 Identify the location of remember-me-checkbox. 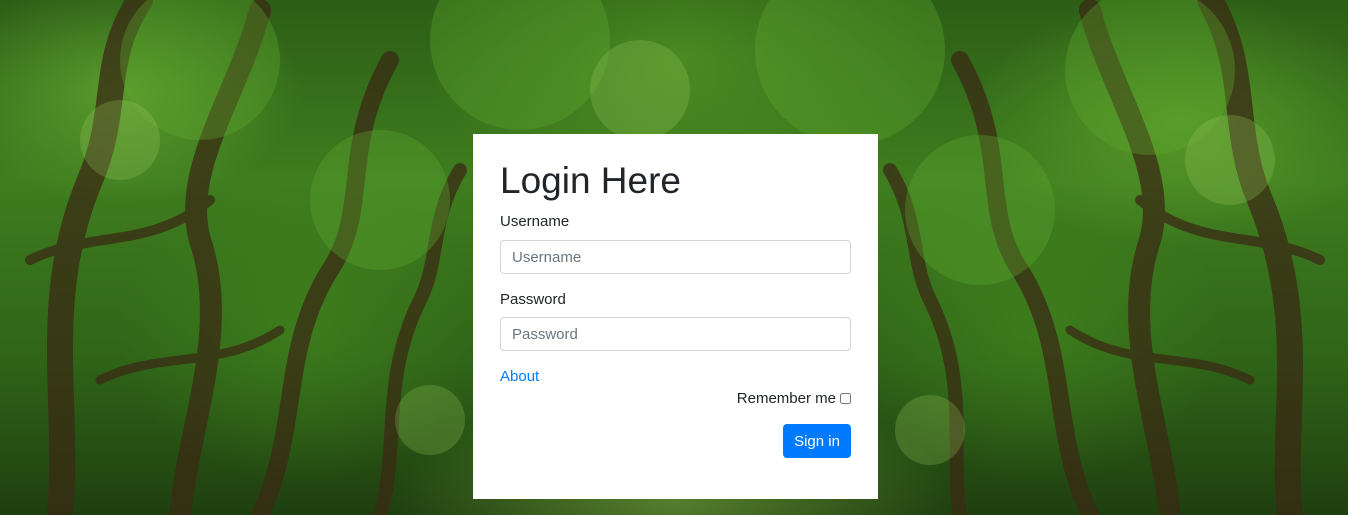
(845, 398).